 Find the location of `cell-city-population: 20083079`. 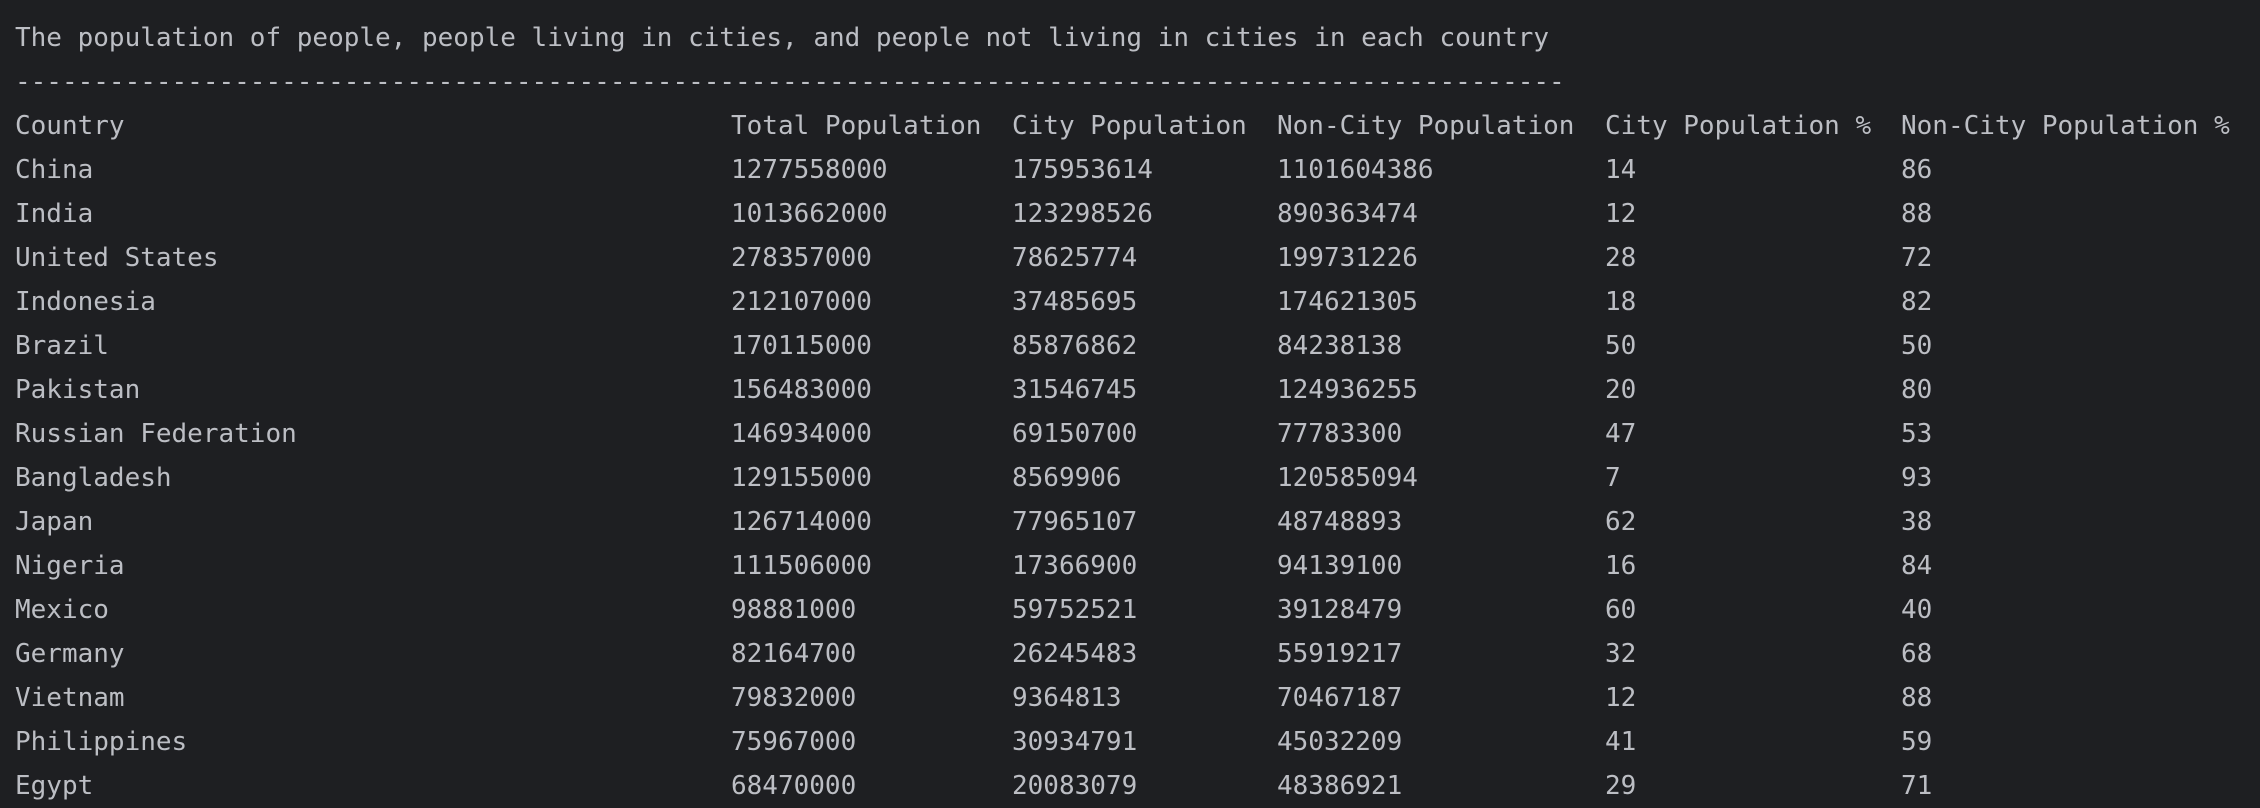

cell-city-population: 20083079 is located at coordinates (1075, 786).